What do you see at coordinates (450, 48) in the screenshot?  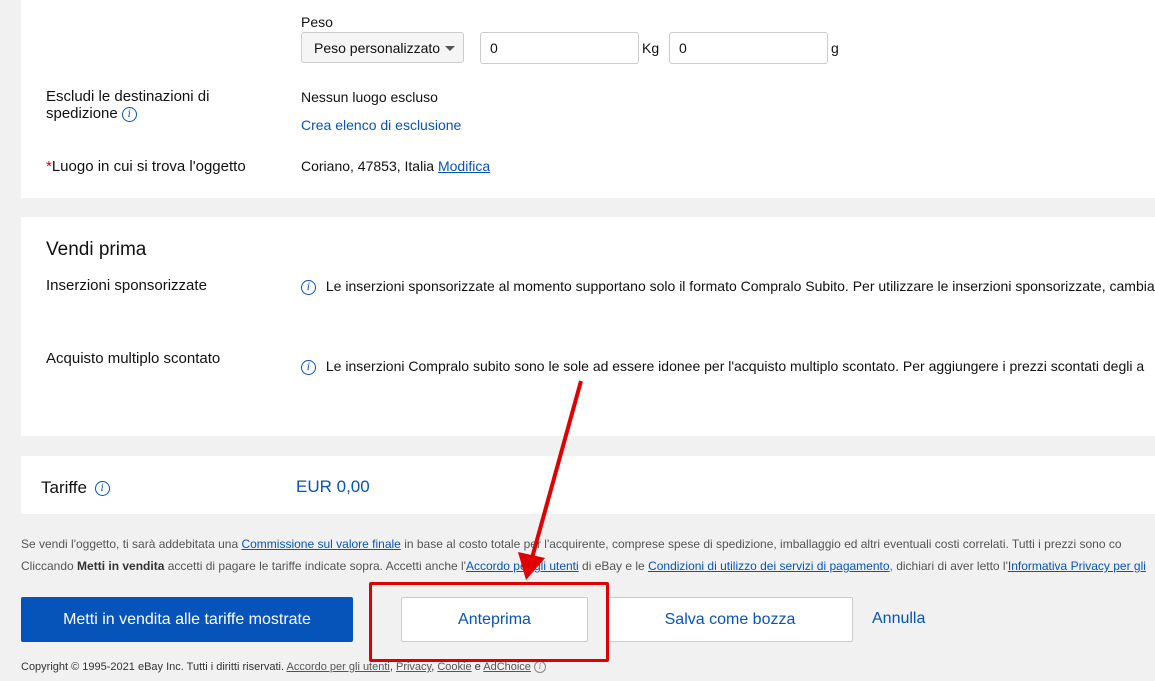 I see `chevron-down-icon` at bounding box center [450, 48].